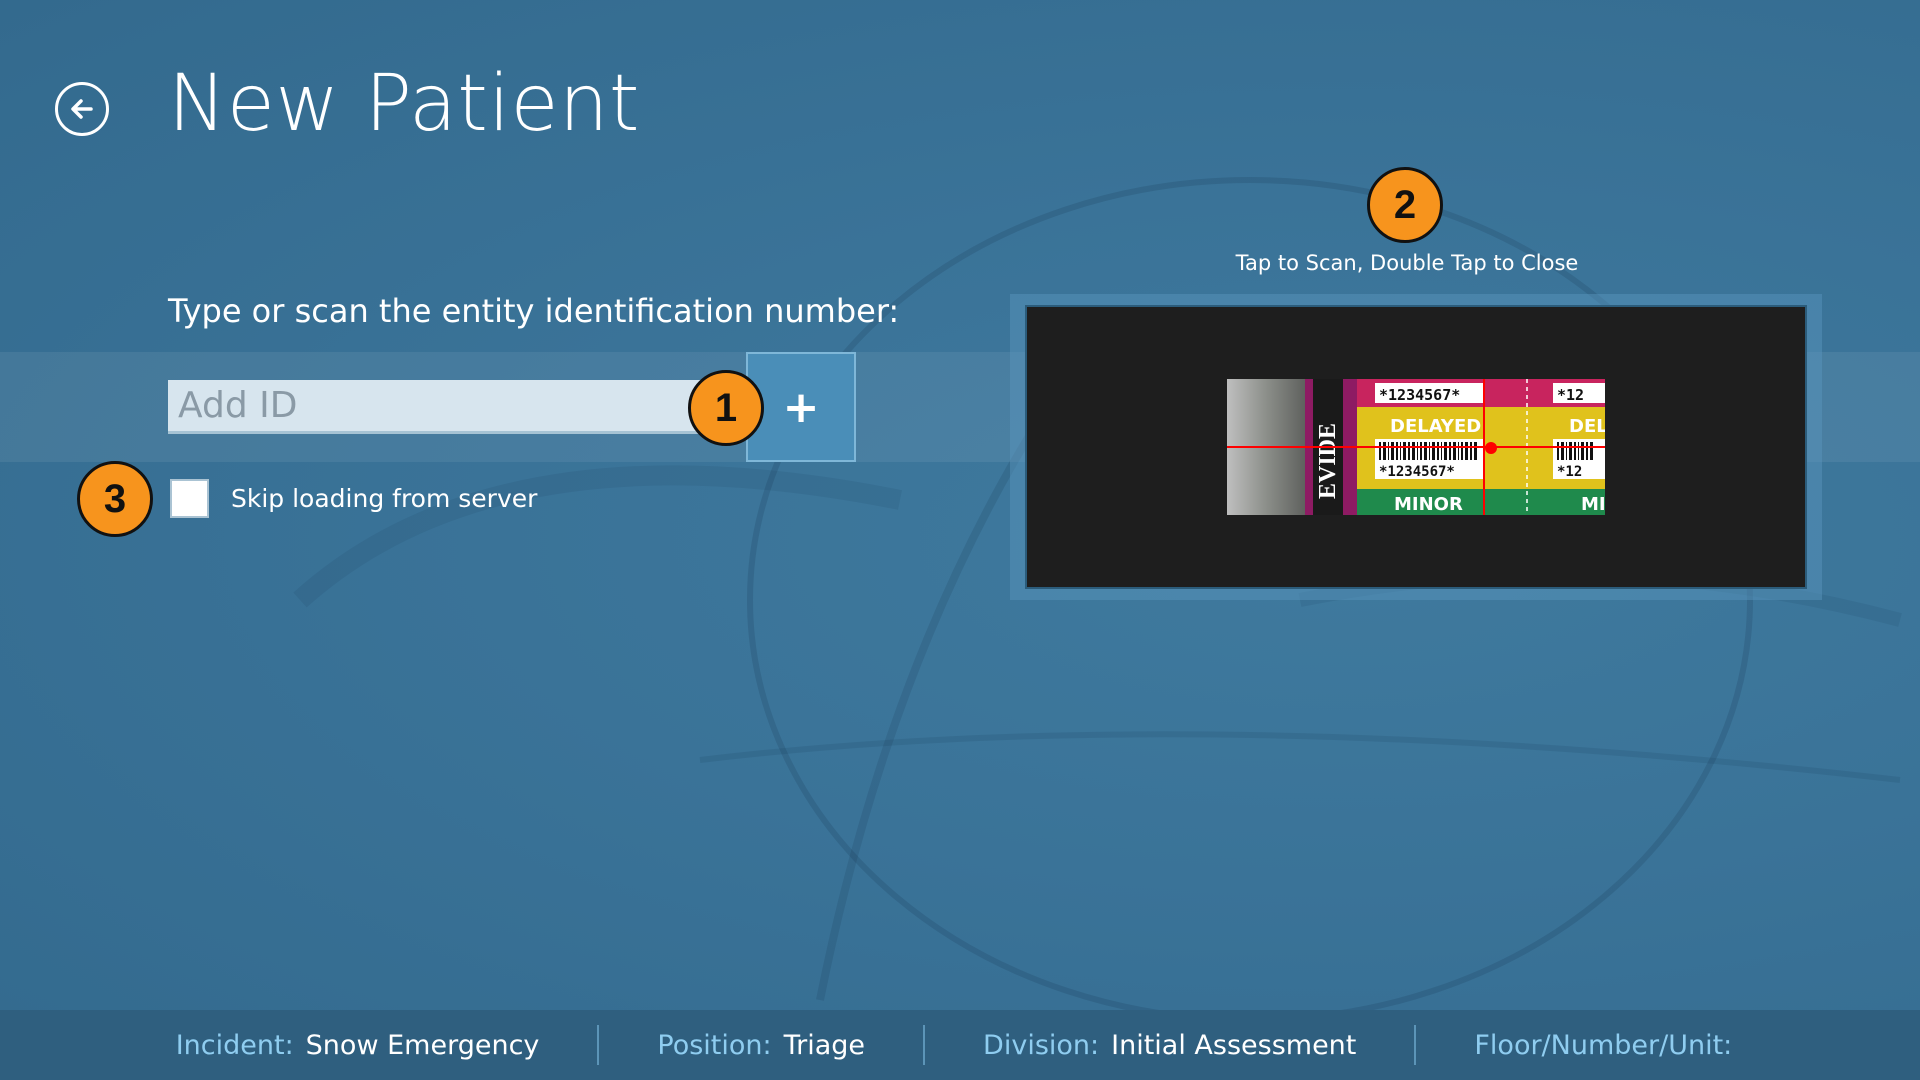 The height and width of the screenshot is (1080, 1920). What do you see at coordinates (1405, 205) in the screenshot?
I see `callout-badge-2: 2` at bounding box center [1405, 205].